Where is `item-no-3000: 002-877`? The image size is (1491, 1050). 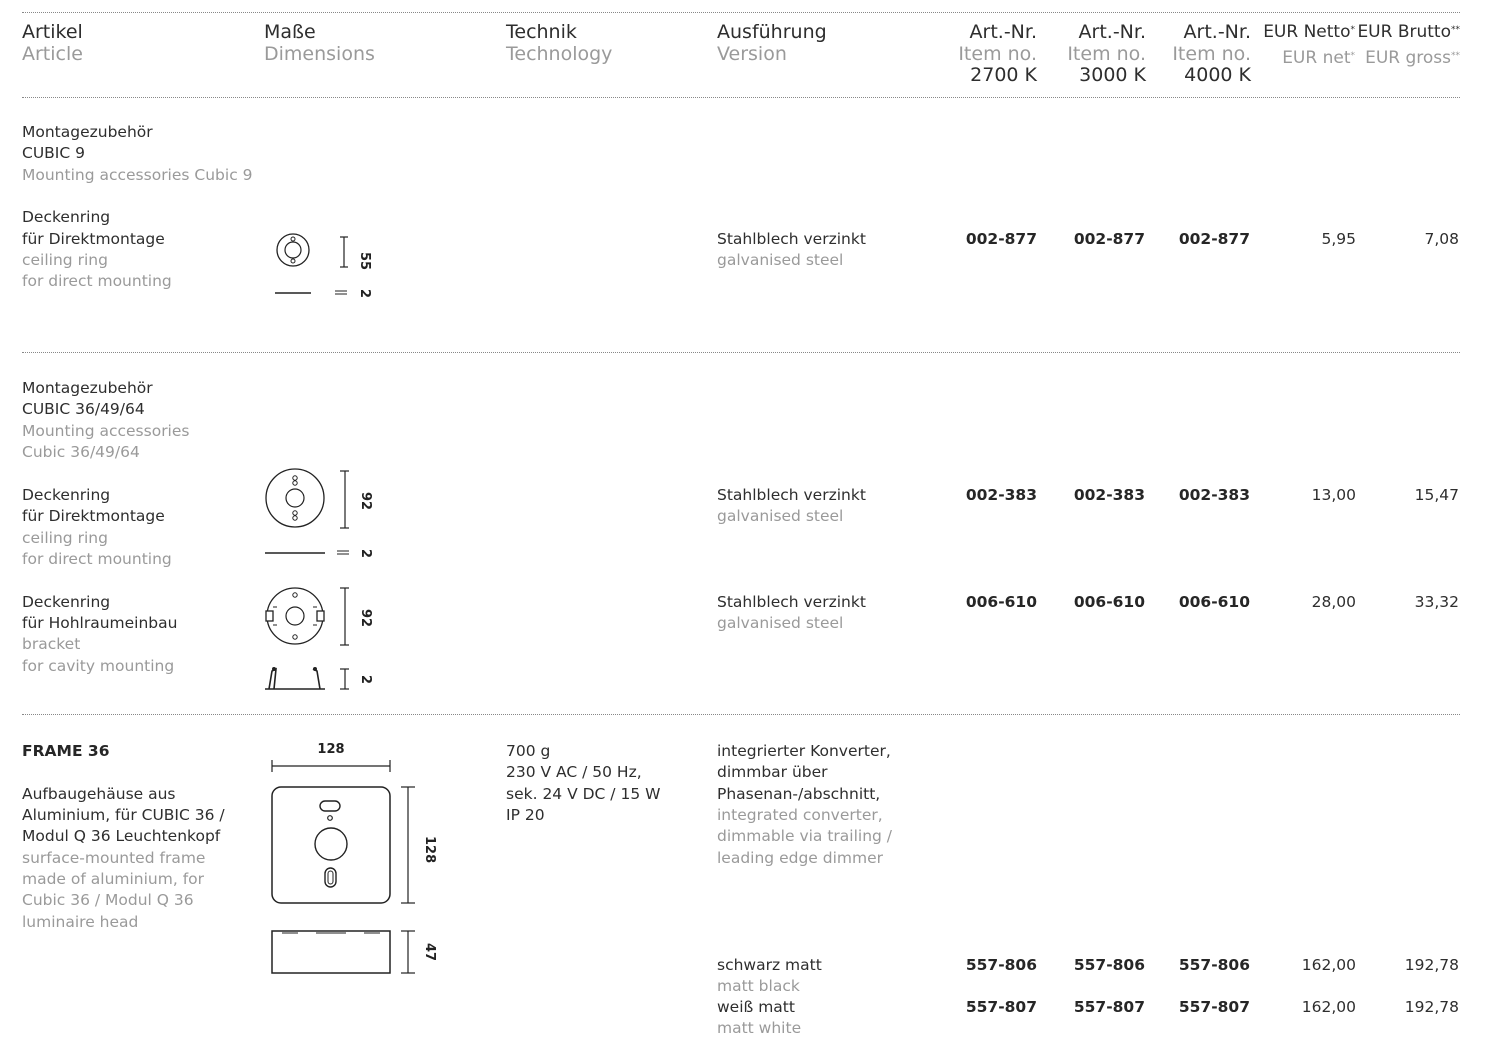 item-no-3000: 002-877 is located at coordinates (1109, 239).